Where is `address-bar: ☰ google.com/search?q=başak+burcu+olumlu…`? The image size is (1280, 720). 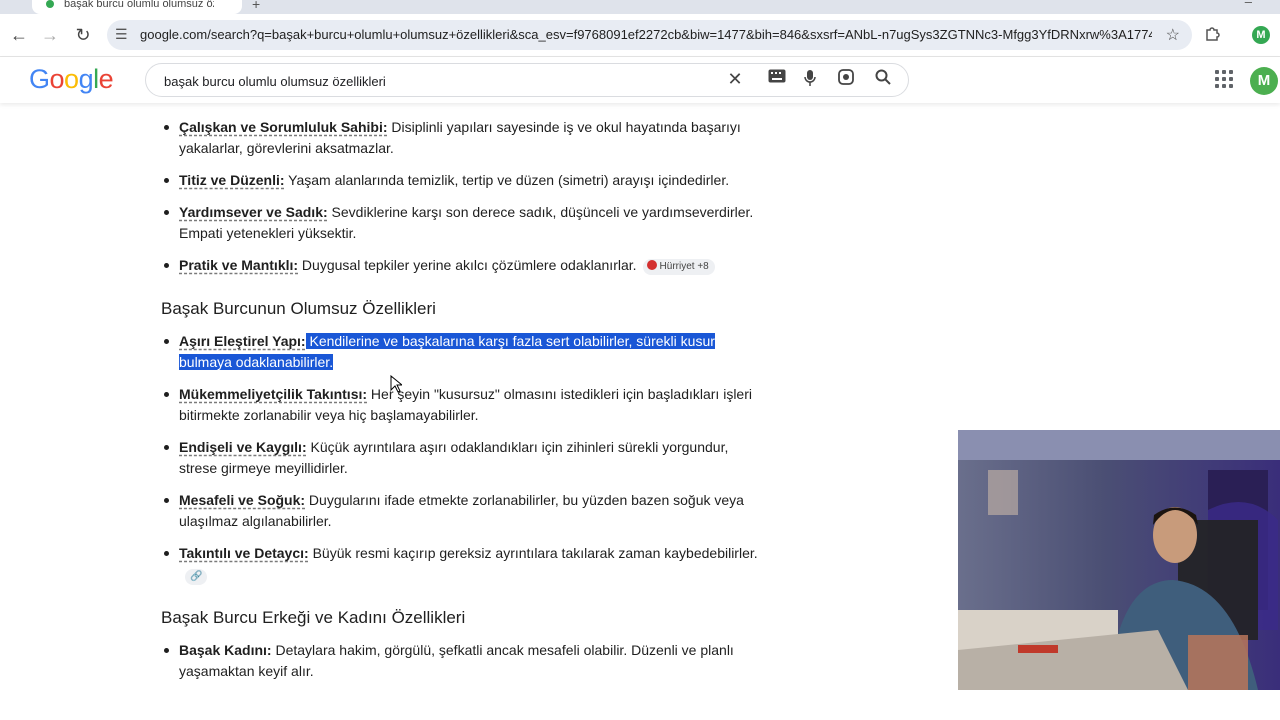
address-bar: ☰ google.com/search?q=başak+burcu+olumlu… is located at coordinates (649, 35).